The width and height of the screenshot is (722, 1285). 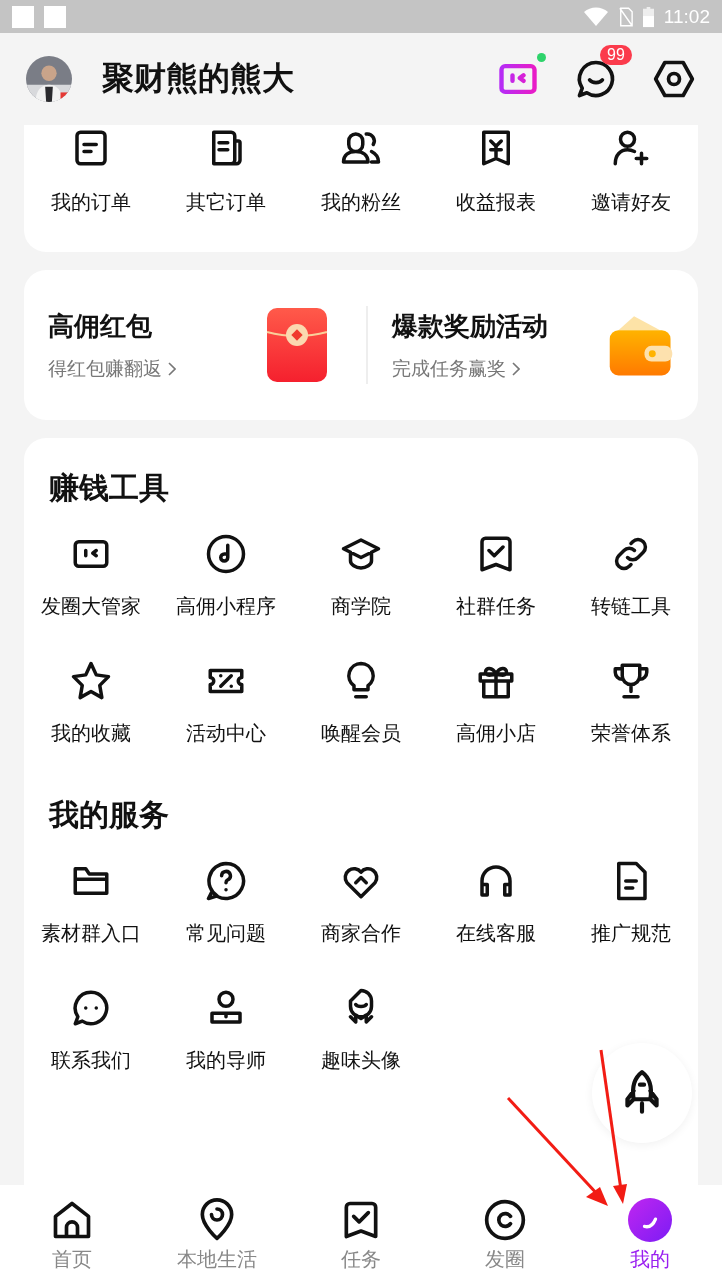 What do you see at coordinates (105, 368) in the screenshot?
I see `promo-subtitle: 得红包赚翻返` at bounding box center [105, 368].